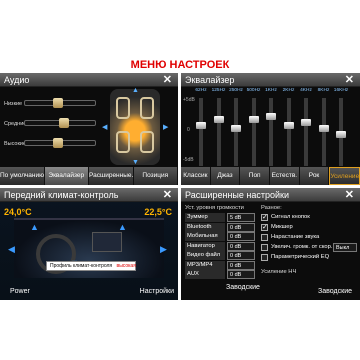 Image resolution: width=360 pixels, height=360 pixels. What do you see at coordinates (135, 90) in the screenshot?
I see `arrow-up-icon: ▲` at bounding box center [135, 90].